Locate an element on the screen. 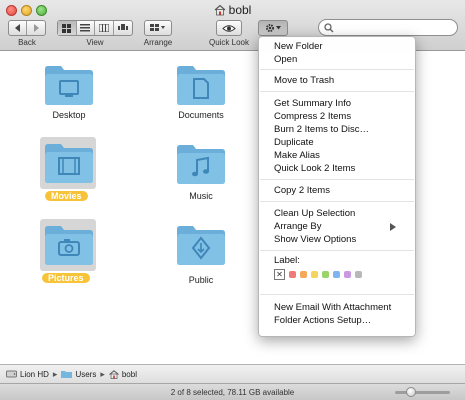 This screenshot has width=465, height=400. forward-button is located at coordinates (36, 28).